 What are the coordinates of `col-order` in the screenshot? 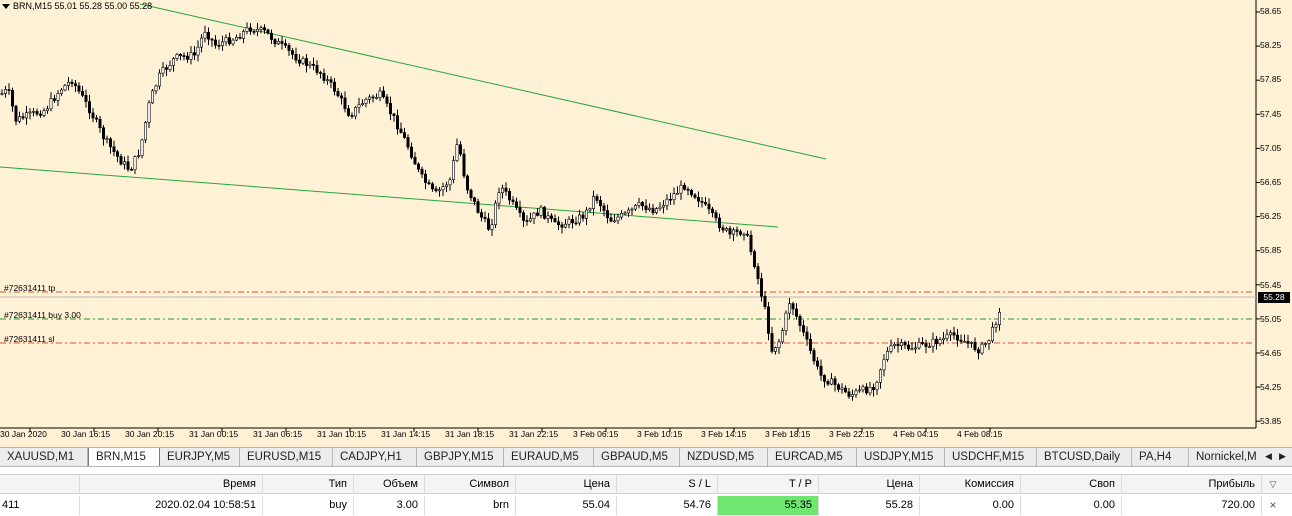 It's located at (40, 484).